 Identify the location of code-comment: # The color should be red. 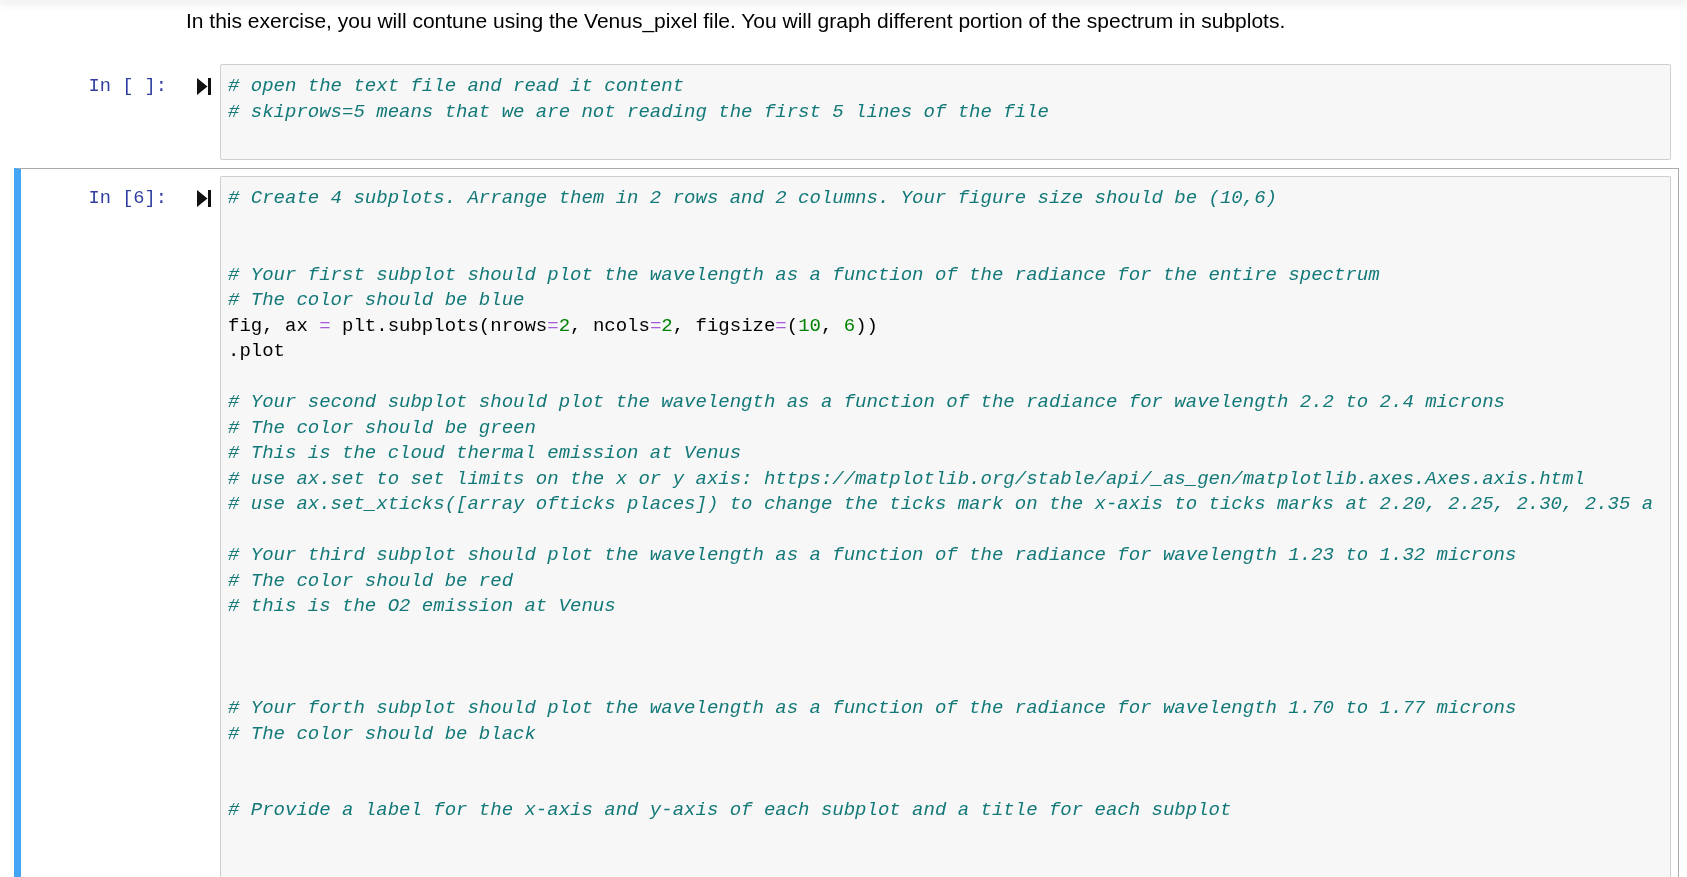
(371, 581).